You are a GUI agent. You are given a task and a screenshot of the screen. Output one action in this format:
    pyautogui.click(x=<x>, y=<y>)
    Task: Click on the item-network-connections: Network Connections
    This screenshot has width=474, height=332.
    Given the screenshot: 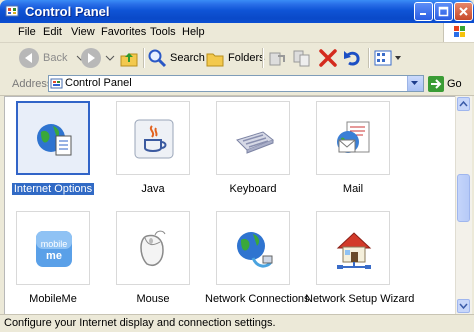 What is the action you would take?
    pyautogui.click(x=257, y=261)
    